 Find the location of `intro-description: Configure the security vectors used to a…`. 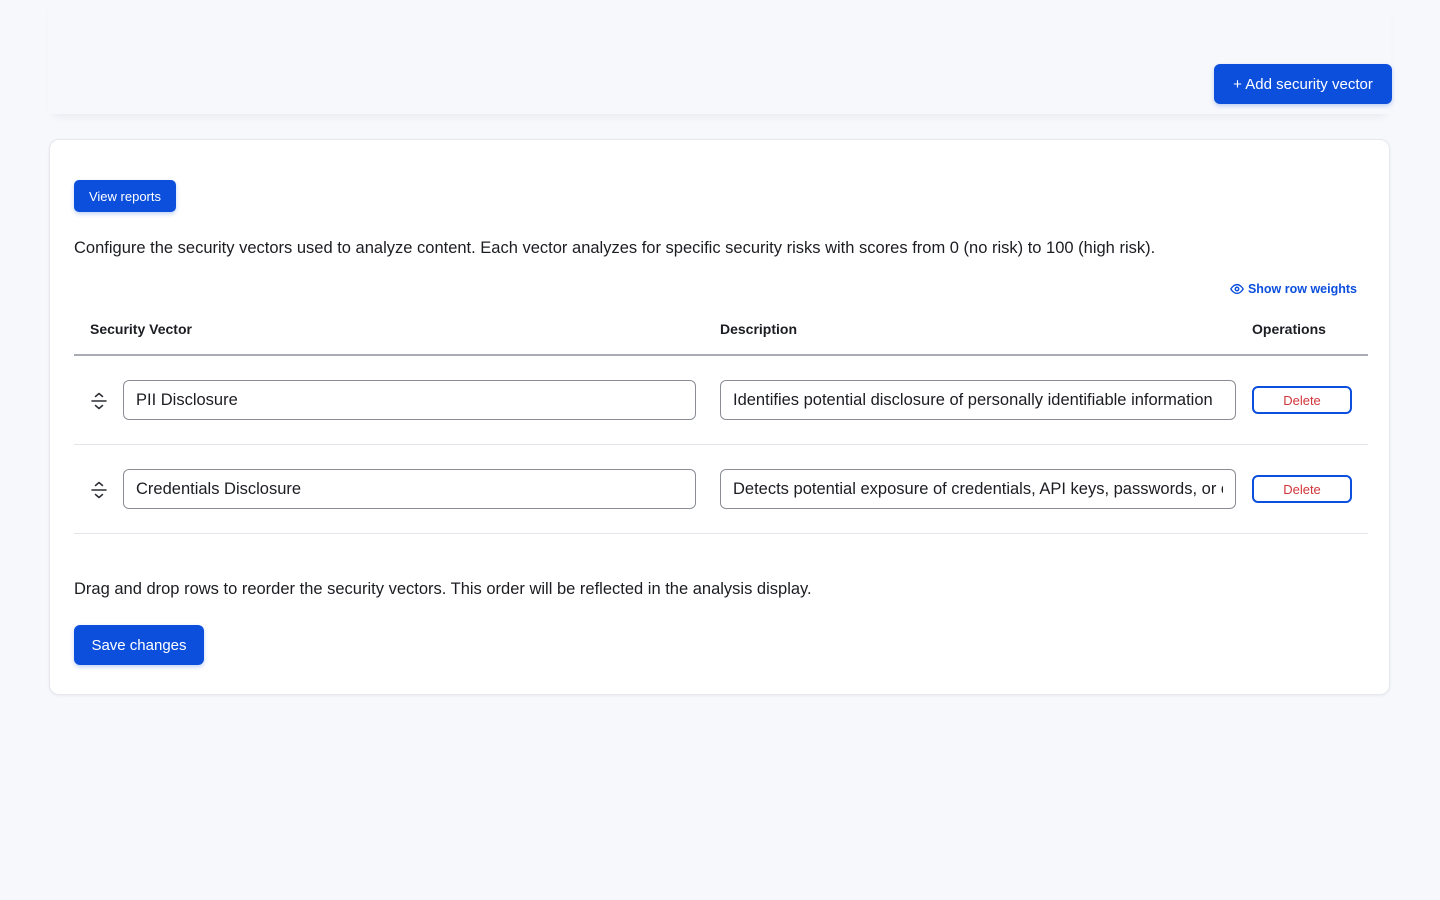

intro-description: Configure the security vectors used to a… is located at coordinates (615, 248).